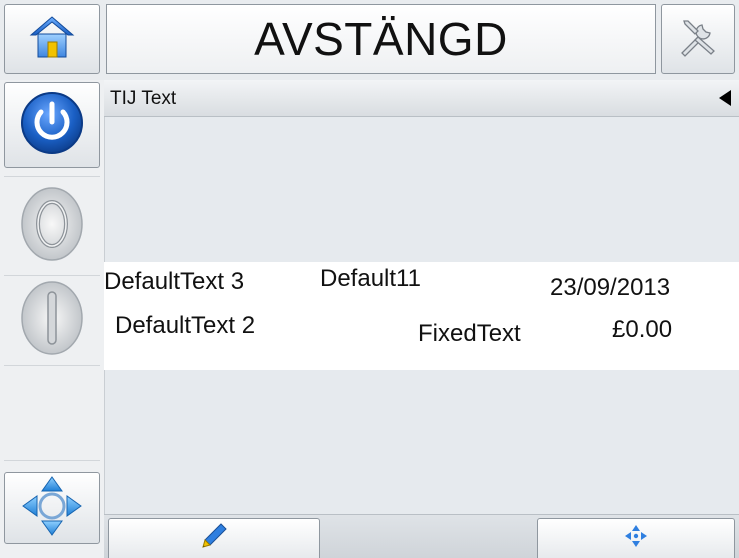  I want to click on power-button, so click(52, 125).